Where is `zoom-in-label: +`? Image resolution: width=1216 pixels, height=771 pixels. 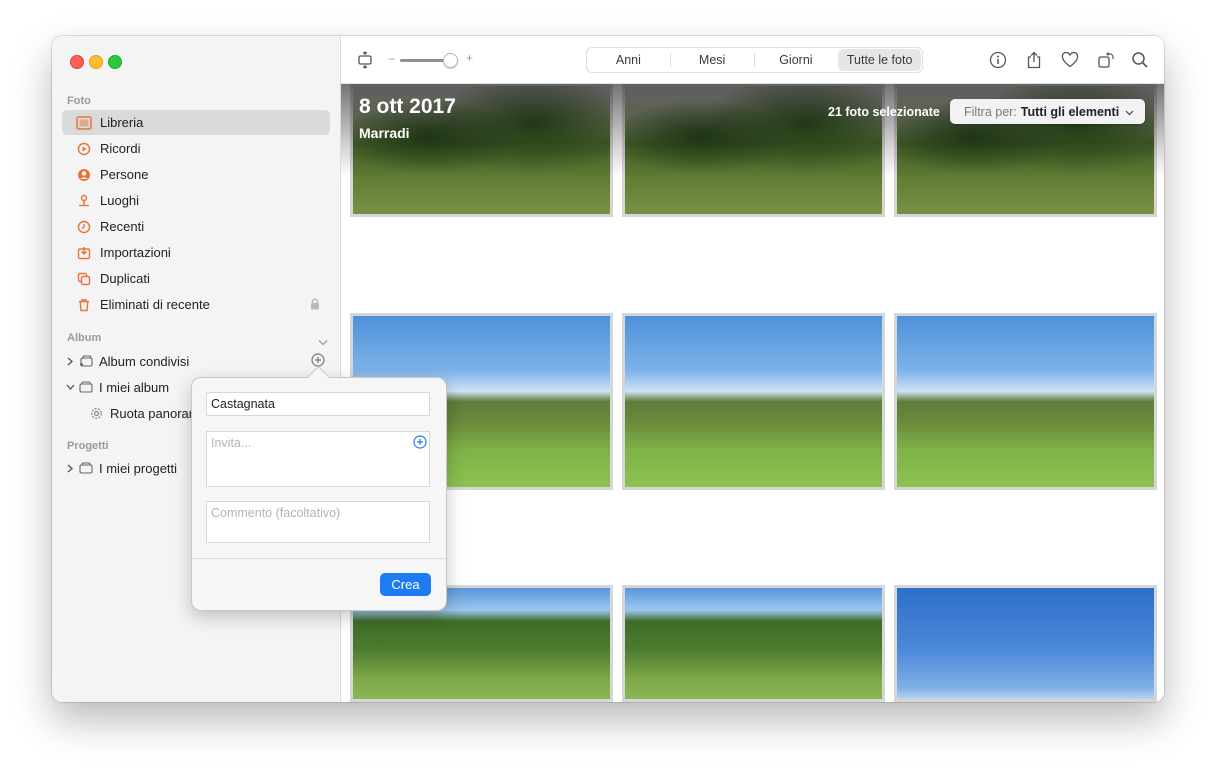 zoom-in-label: + is located at coordinates (469, 58).